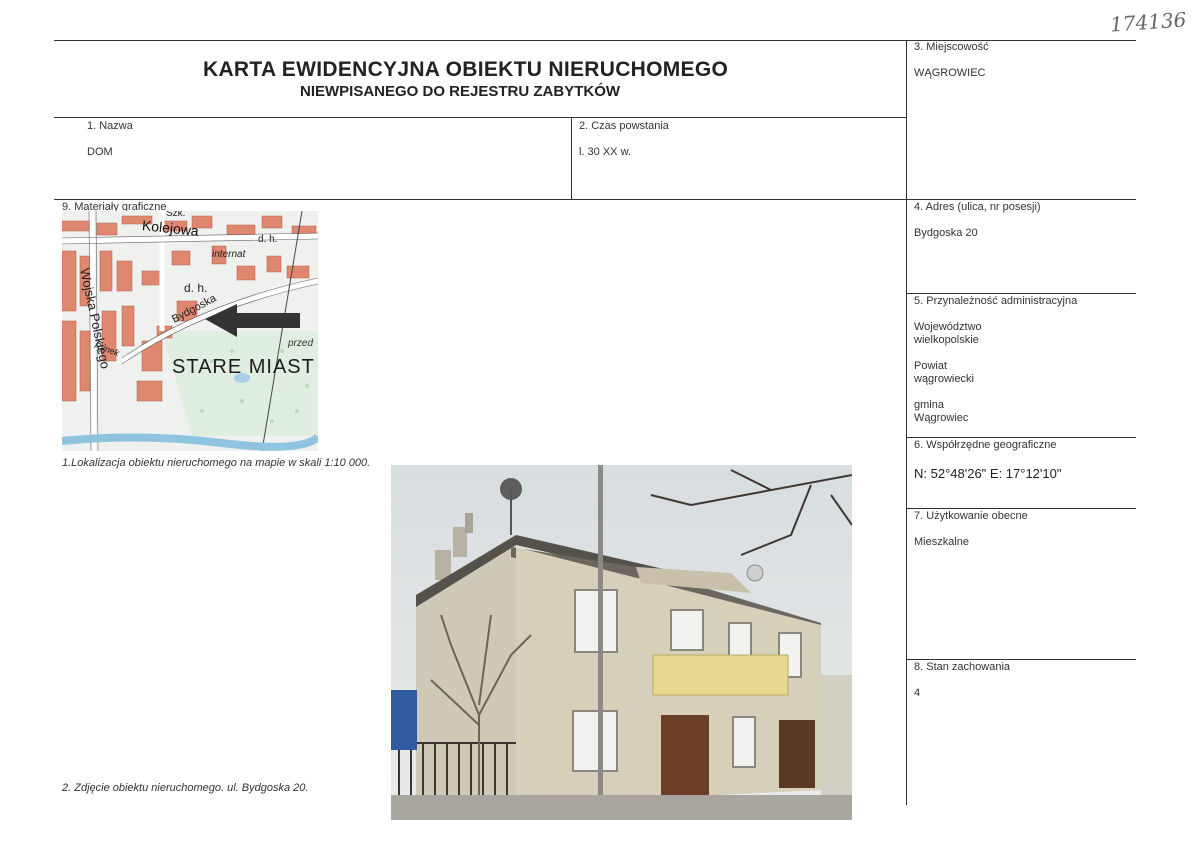 The width and height of the screenshot is (1198, 848). I want to click on field-7-value: Mieszkalne, so click(942, 542).